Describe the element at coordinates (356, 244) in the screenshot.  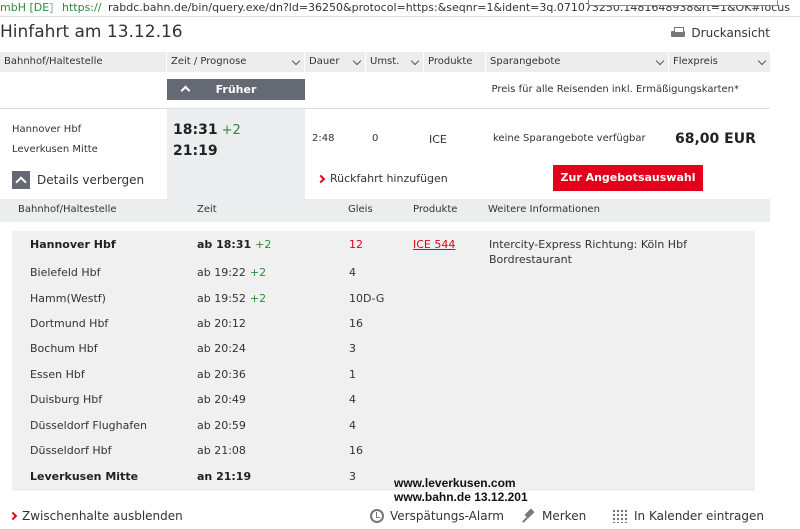
I see `stop-track: 12` at that location.